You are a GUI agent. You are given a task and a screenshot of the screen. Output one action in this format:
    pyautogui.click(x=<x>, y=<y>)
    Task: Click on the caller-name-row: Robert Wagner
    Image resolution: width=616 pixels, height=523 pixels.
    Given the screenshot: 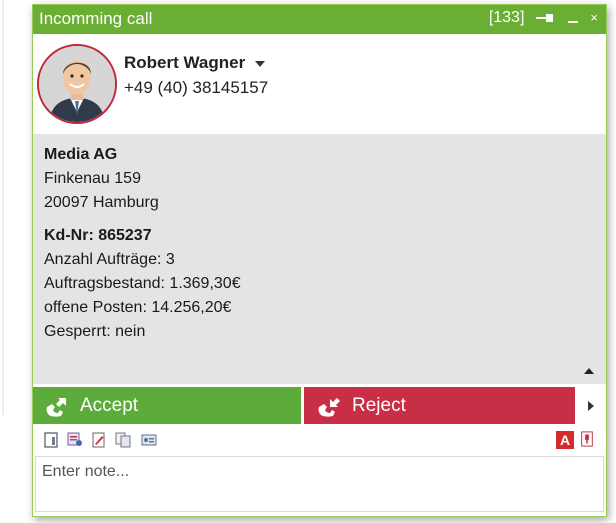 What is the action you would take?
    pyautogui.click(x=195, y=63)
    